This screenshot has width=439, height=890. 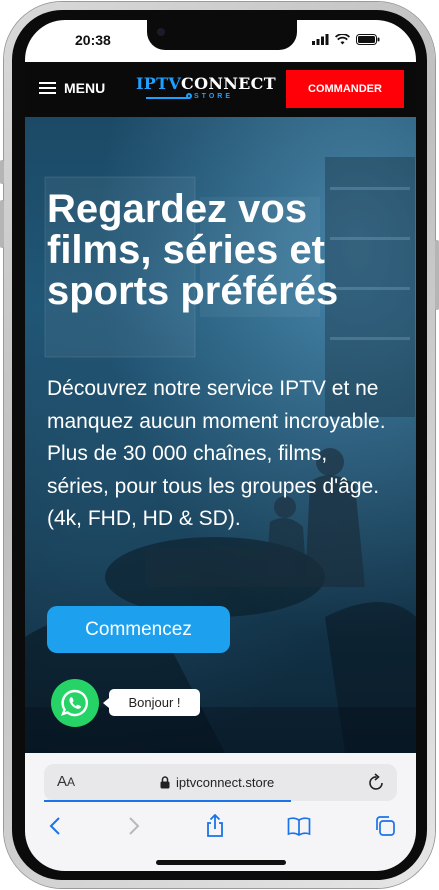 What do you see at coordinates (168, 98) in the screenshot?
I see `logo-cable-line` at bounding box center [168, 98].